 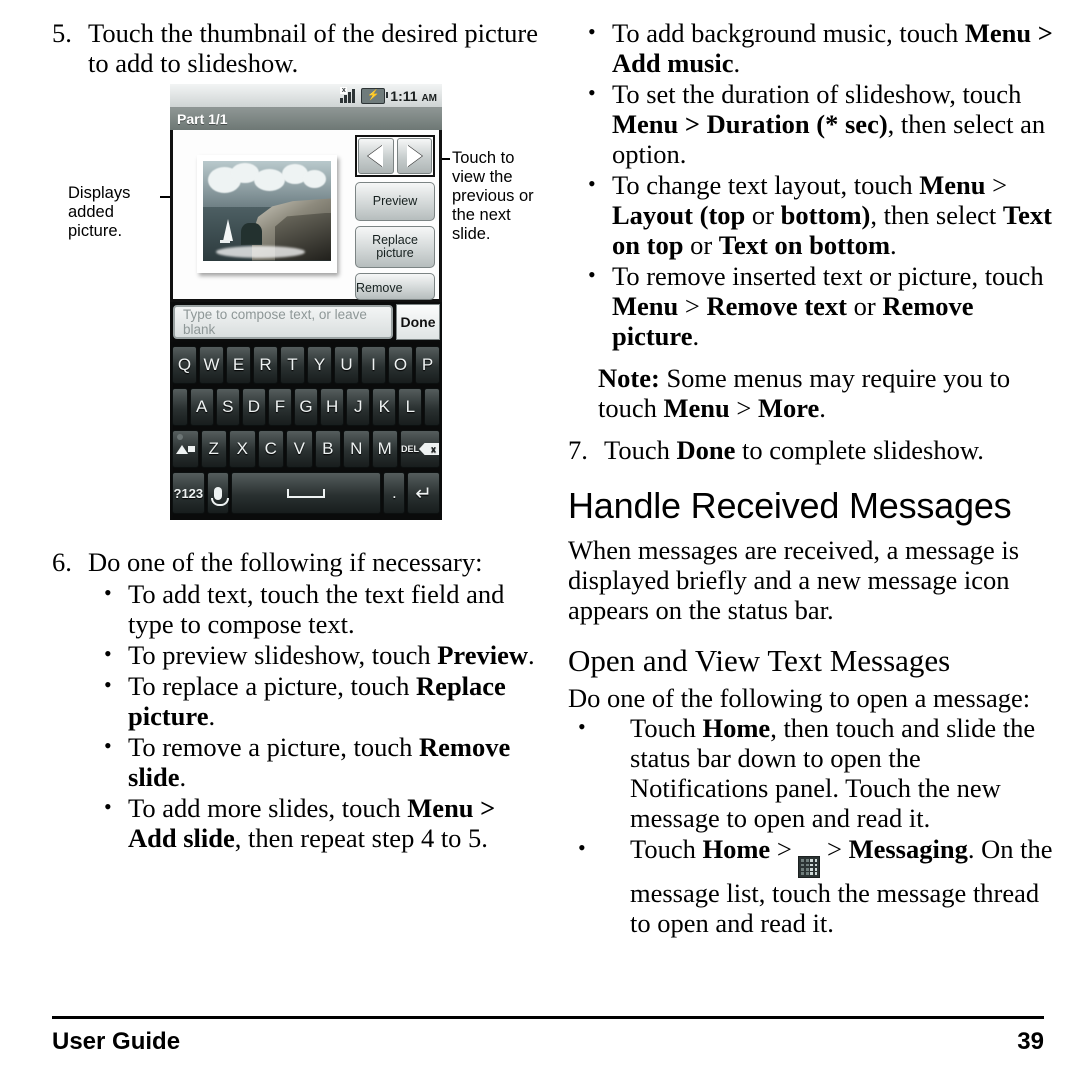 I want to click on text-run: Touch, so click(x=666, y=849).